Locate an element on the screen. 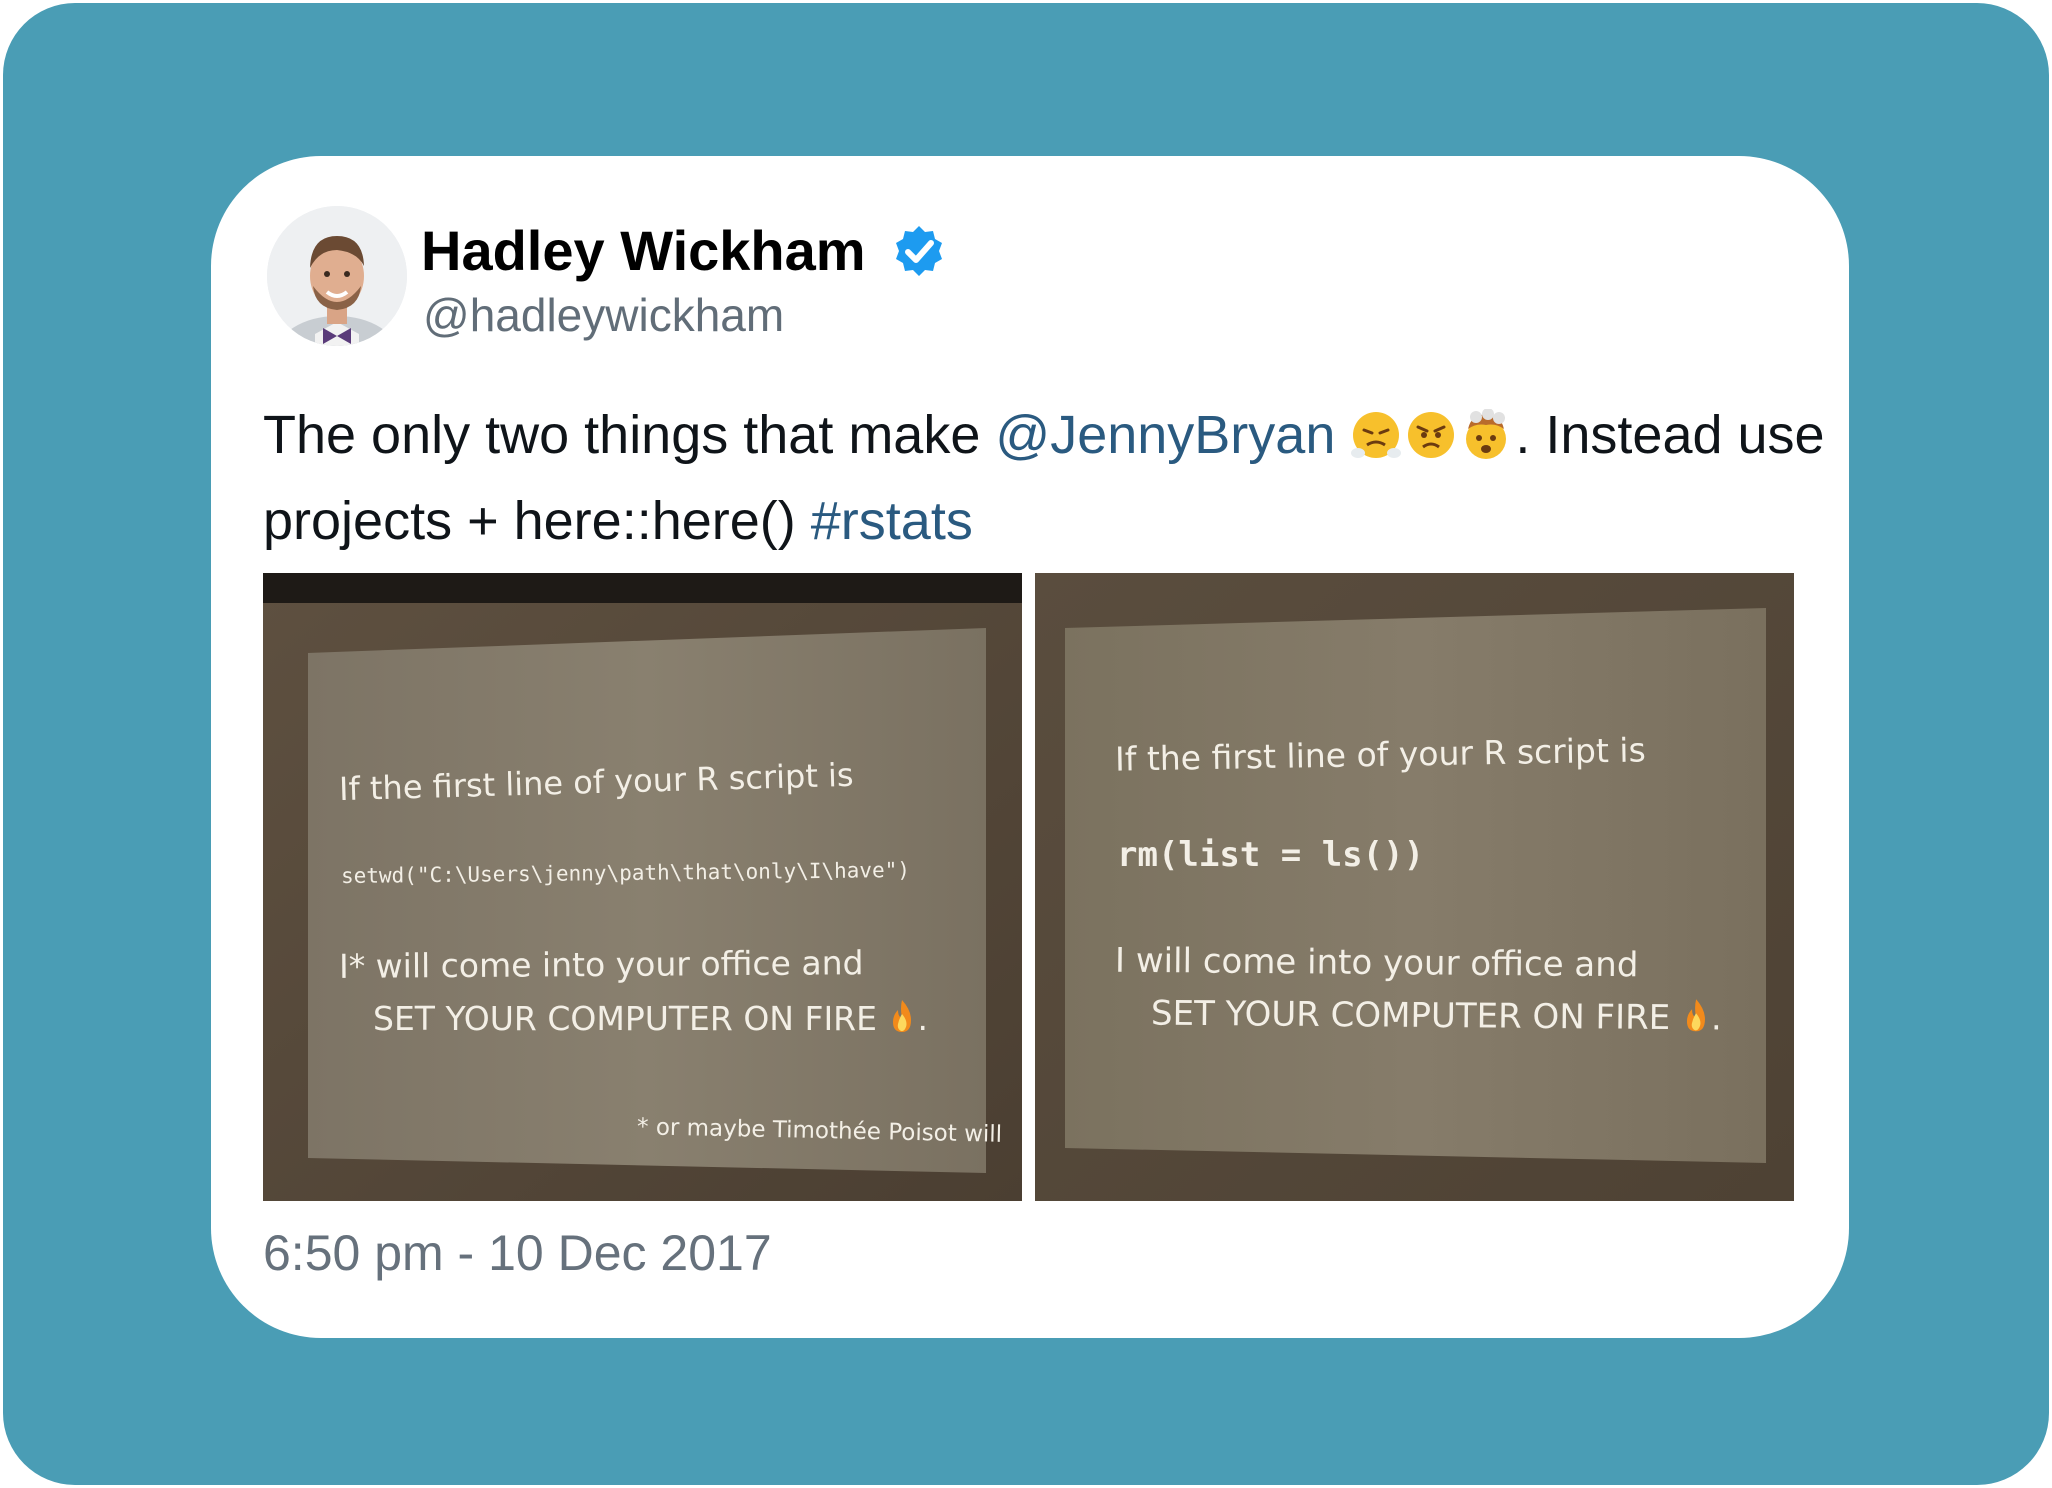  slide-2-code: rm(list = ls()) is located at coordinates (1271, 855).